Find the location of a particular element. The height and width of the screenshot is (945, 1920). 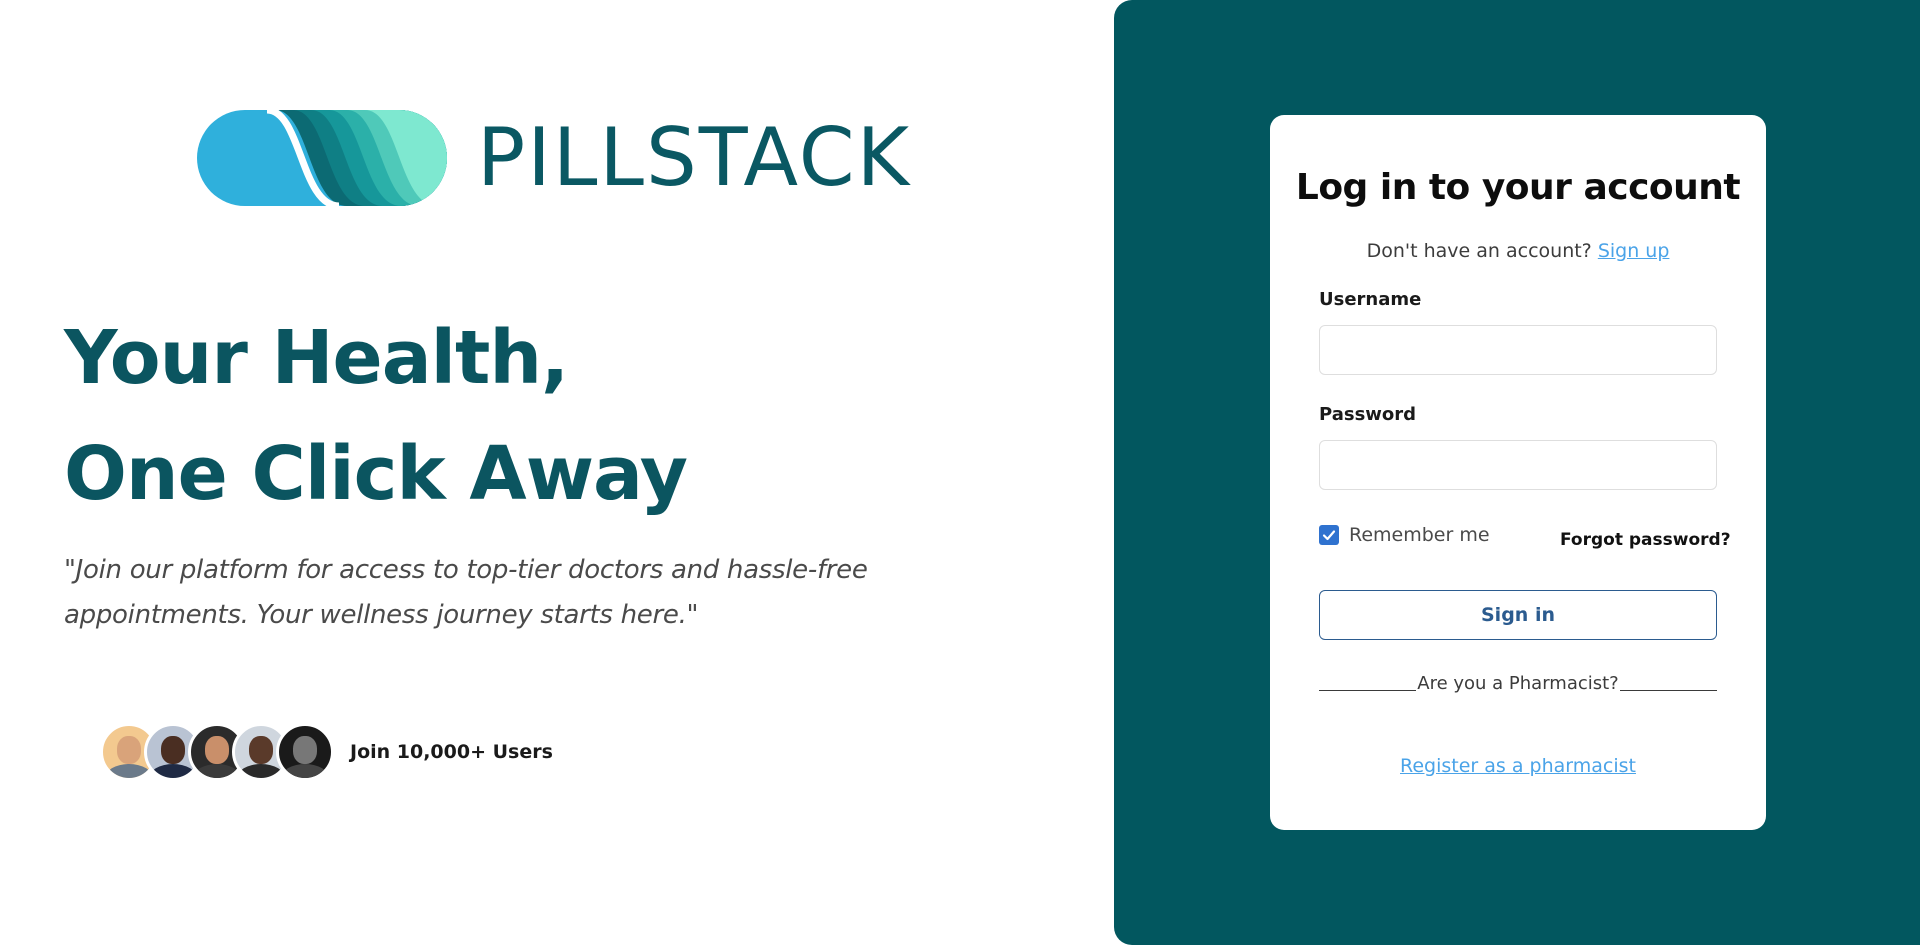

register-section: Register as a pharmacist is located at coordinates (1518, 766).